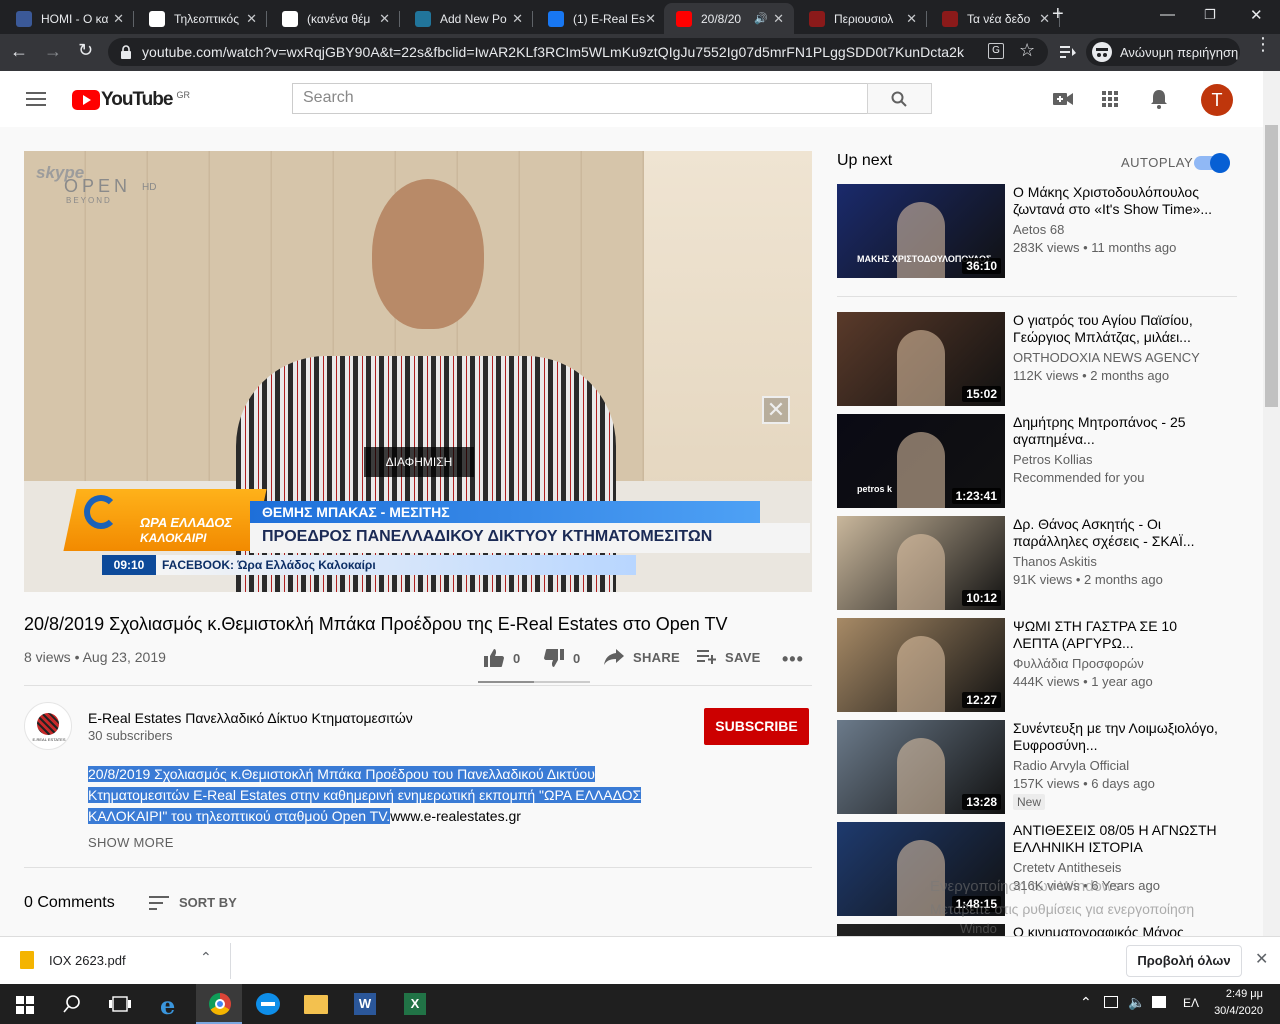 The width and height of the screenshot is (1280, 1024). Describe the element at coordinates (19, 51) in the screenshot. I see `back-icon: ←` at that location.